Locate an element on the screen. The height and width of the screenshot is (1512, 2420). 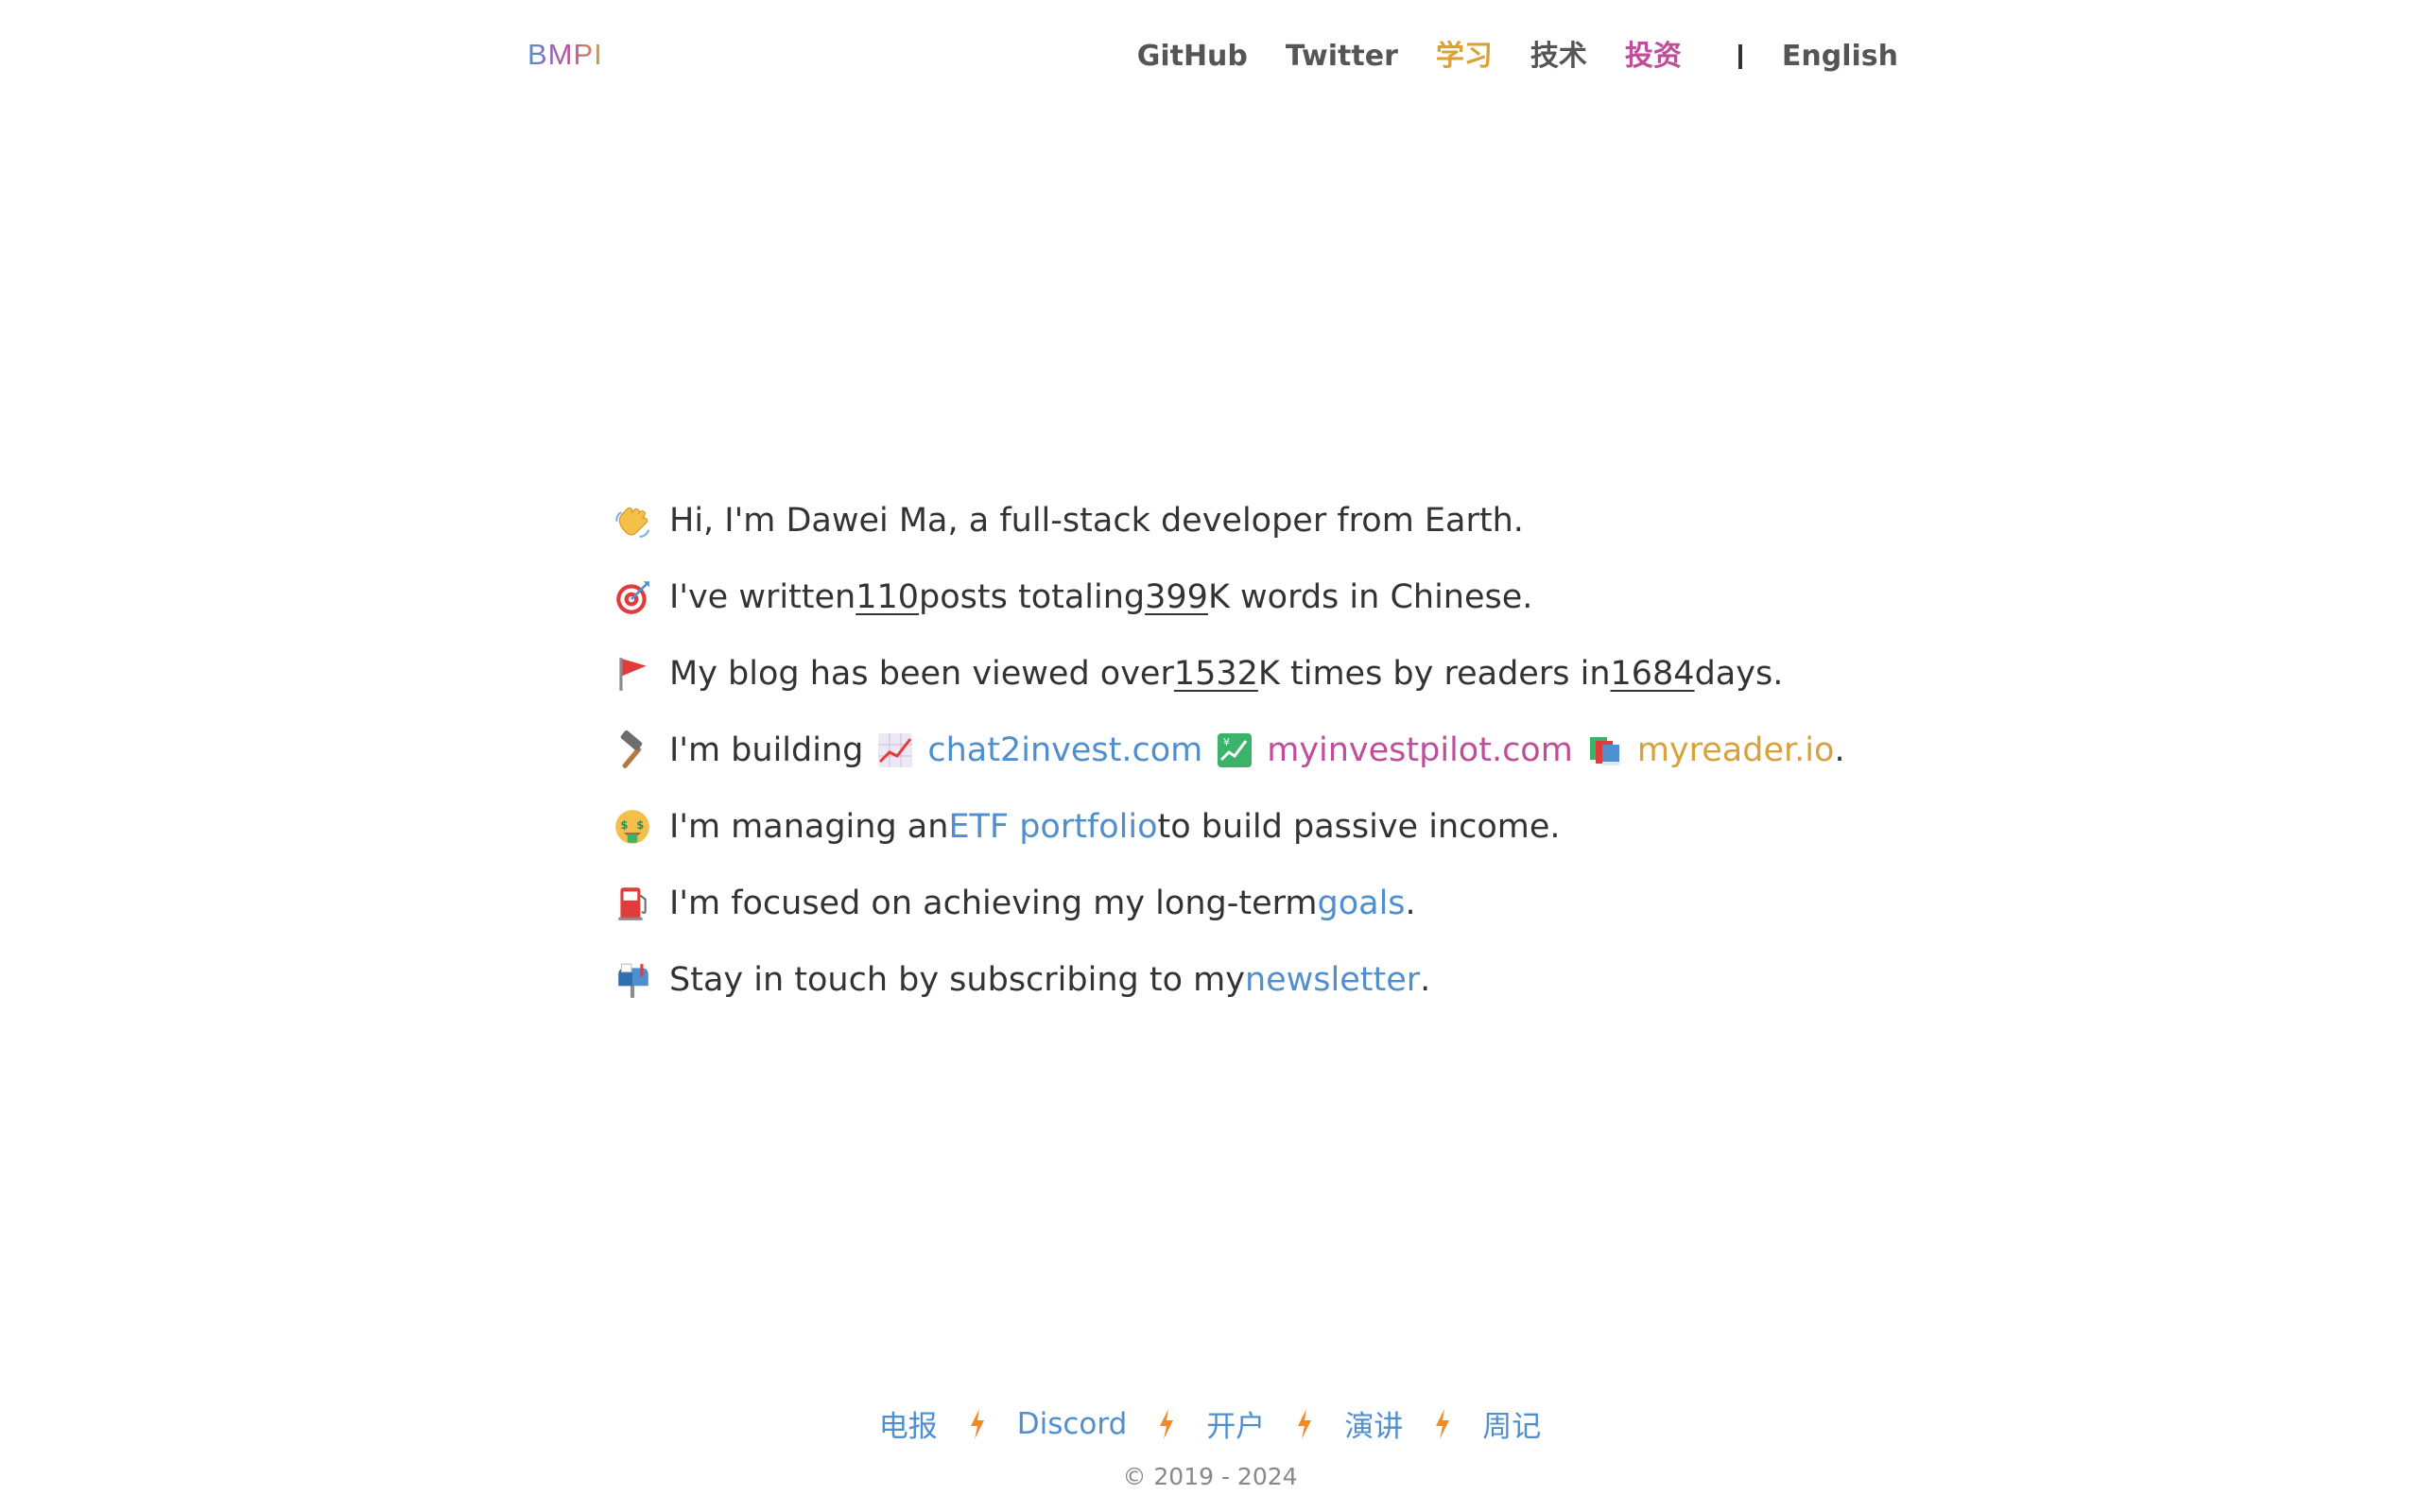
footer-link-telegram: 电报 is located at coordinates (909, 1423).